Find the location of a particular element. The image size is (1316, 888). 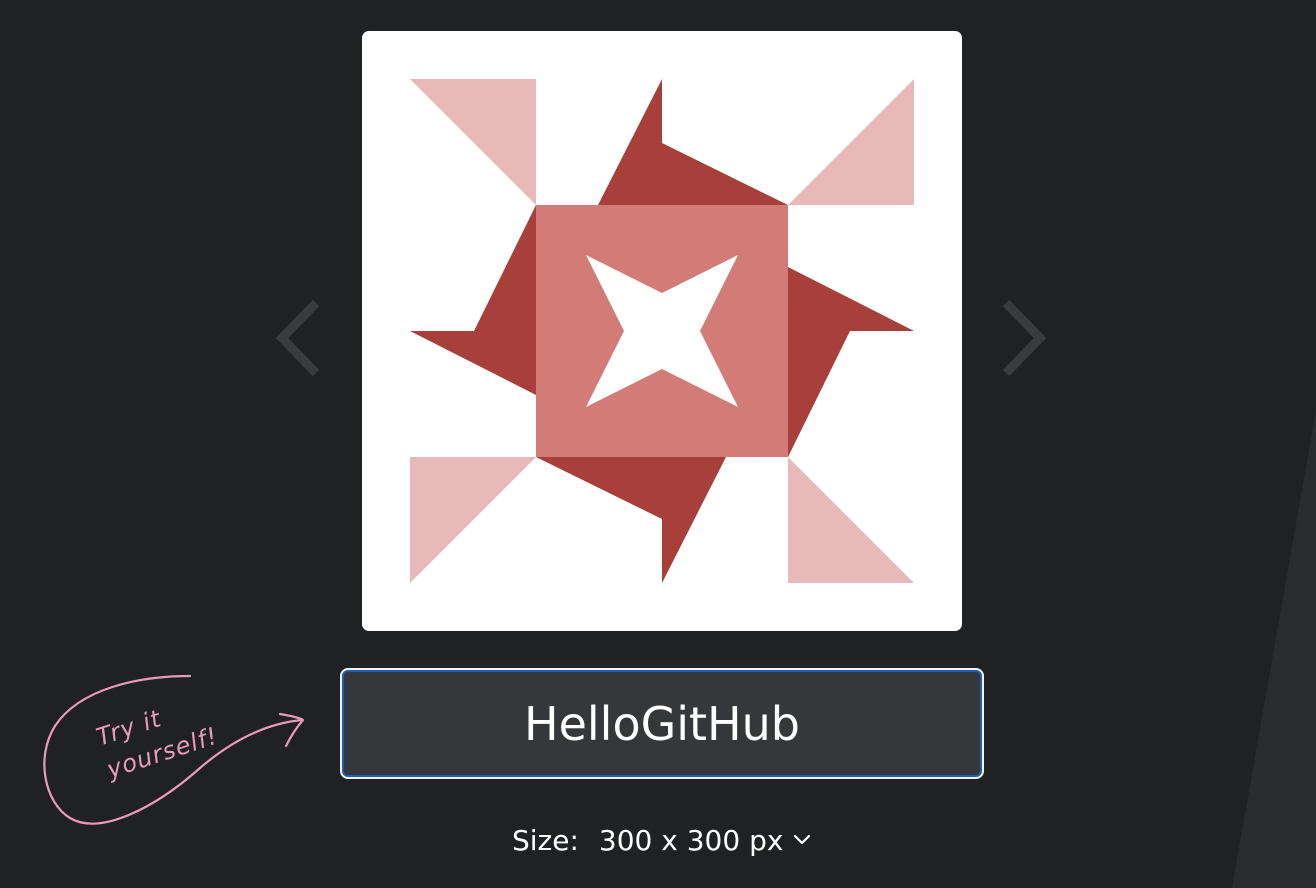

next-avatar-button is located at coordinates (1024, 338).